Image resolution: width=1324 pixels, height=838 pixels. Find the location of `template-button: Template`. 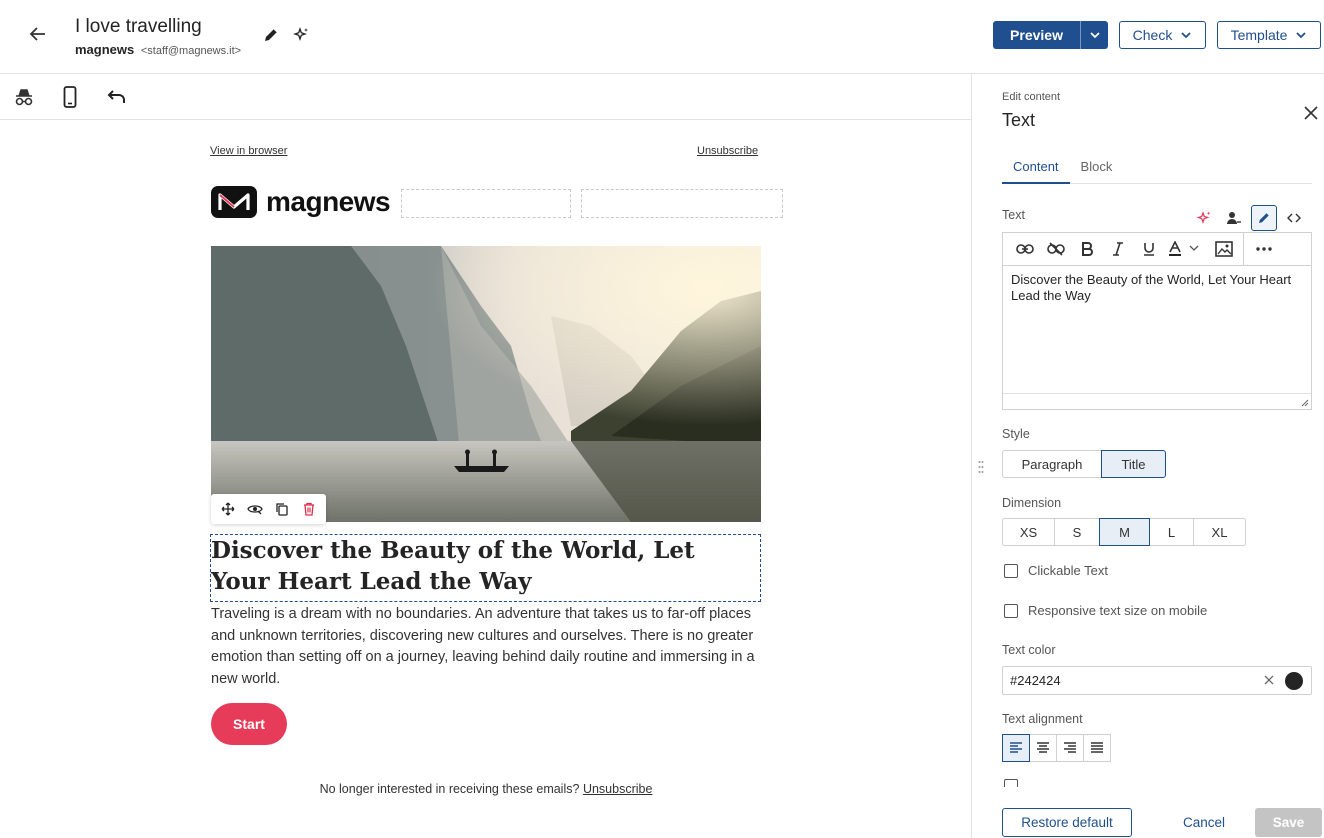

template-button: Template is located at coordinates (1269, 35).